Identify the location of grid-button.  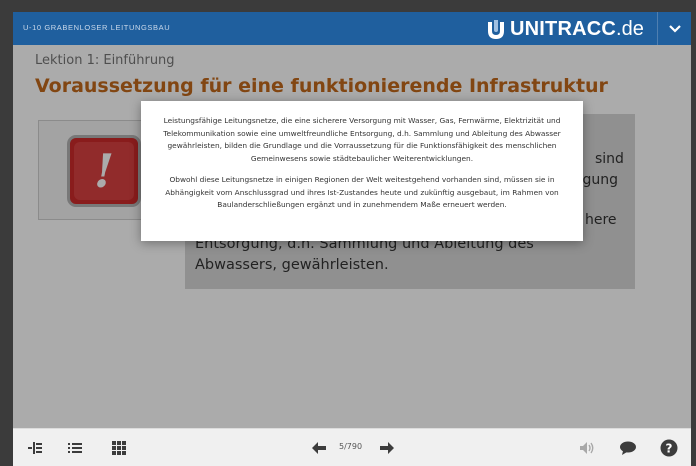
(119, 448).